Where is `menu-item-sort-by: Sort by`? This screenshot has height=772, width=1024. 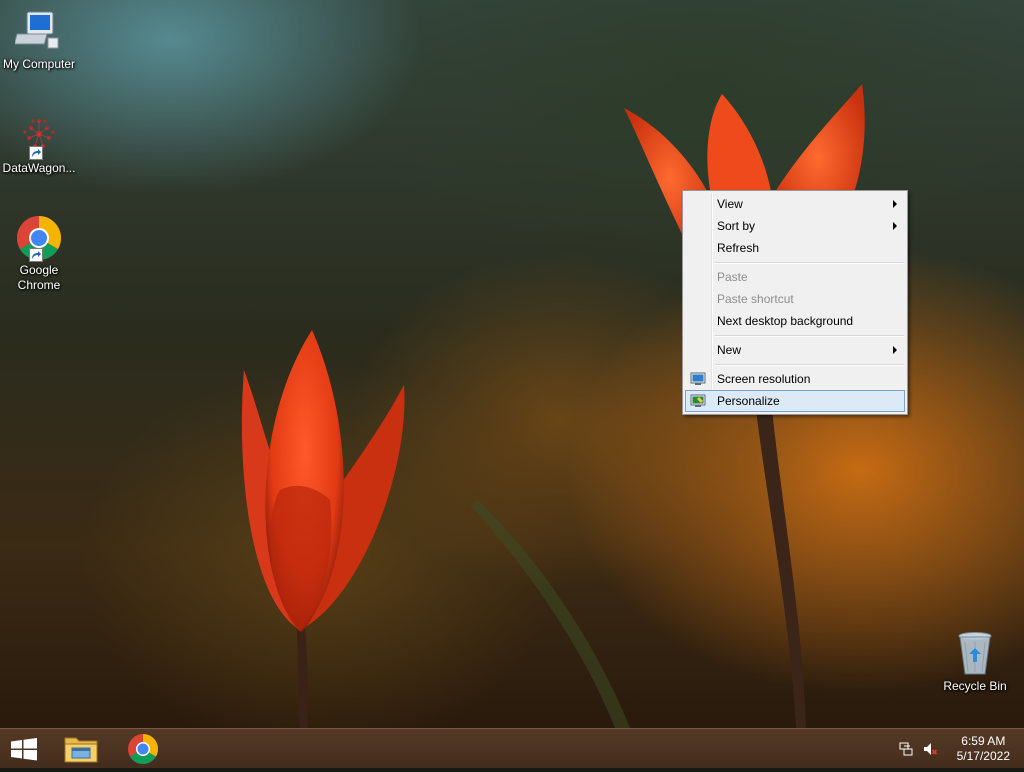 menu-item-sort-by: Sort by is located at coordinates (795, 226).